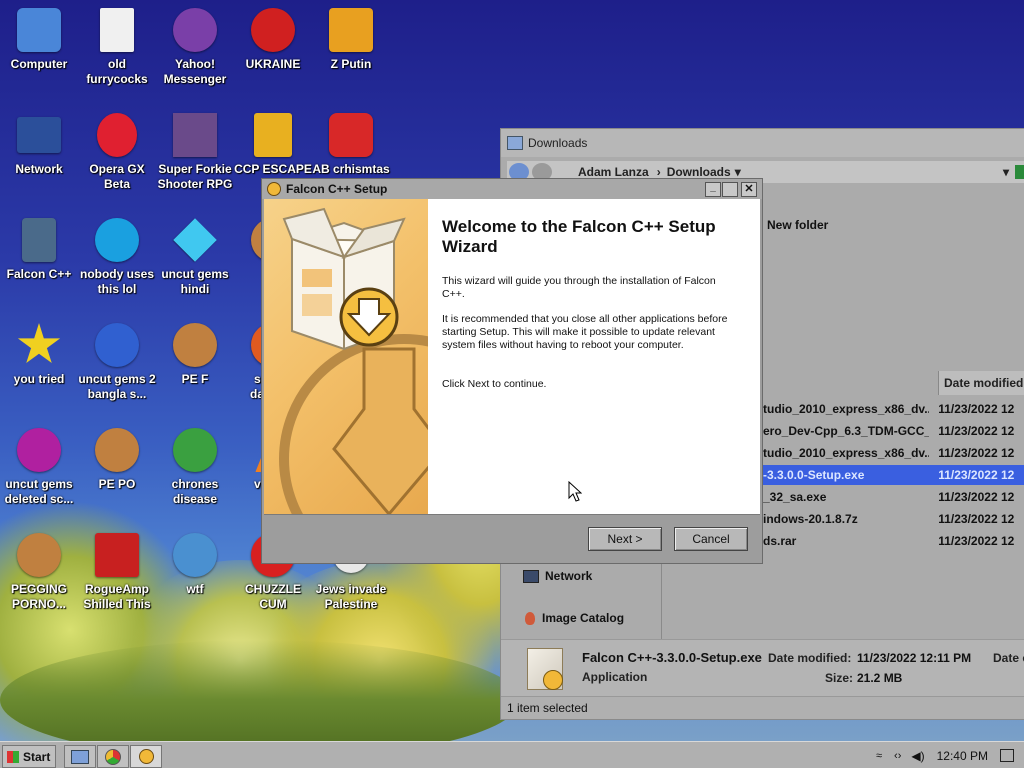  Describe the element at coordinates (337, 189) in the screenshot. I see `setup-title: Falcon C++ Setup` at that location.